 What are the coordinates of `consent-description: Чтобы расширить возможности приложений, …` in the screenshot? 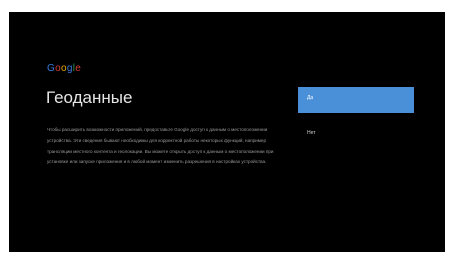 It's located at (160, 146).